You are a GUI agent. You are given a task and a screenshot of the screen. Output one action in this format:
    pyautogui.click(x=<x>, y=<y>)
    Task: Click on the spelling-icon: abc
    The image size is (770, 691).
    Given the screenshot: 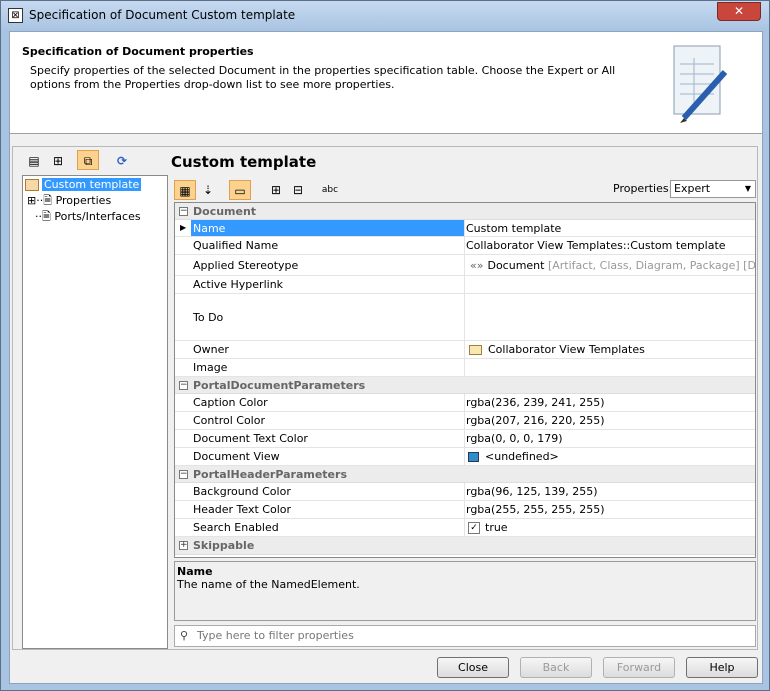 What is the action you would take?
    pyautogui.click(x=330, y=190)
    